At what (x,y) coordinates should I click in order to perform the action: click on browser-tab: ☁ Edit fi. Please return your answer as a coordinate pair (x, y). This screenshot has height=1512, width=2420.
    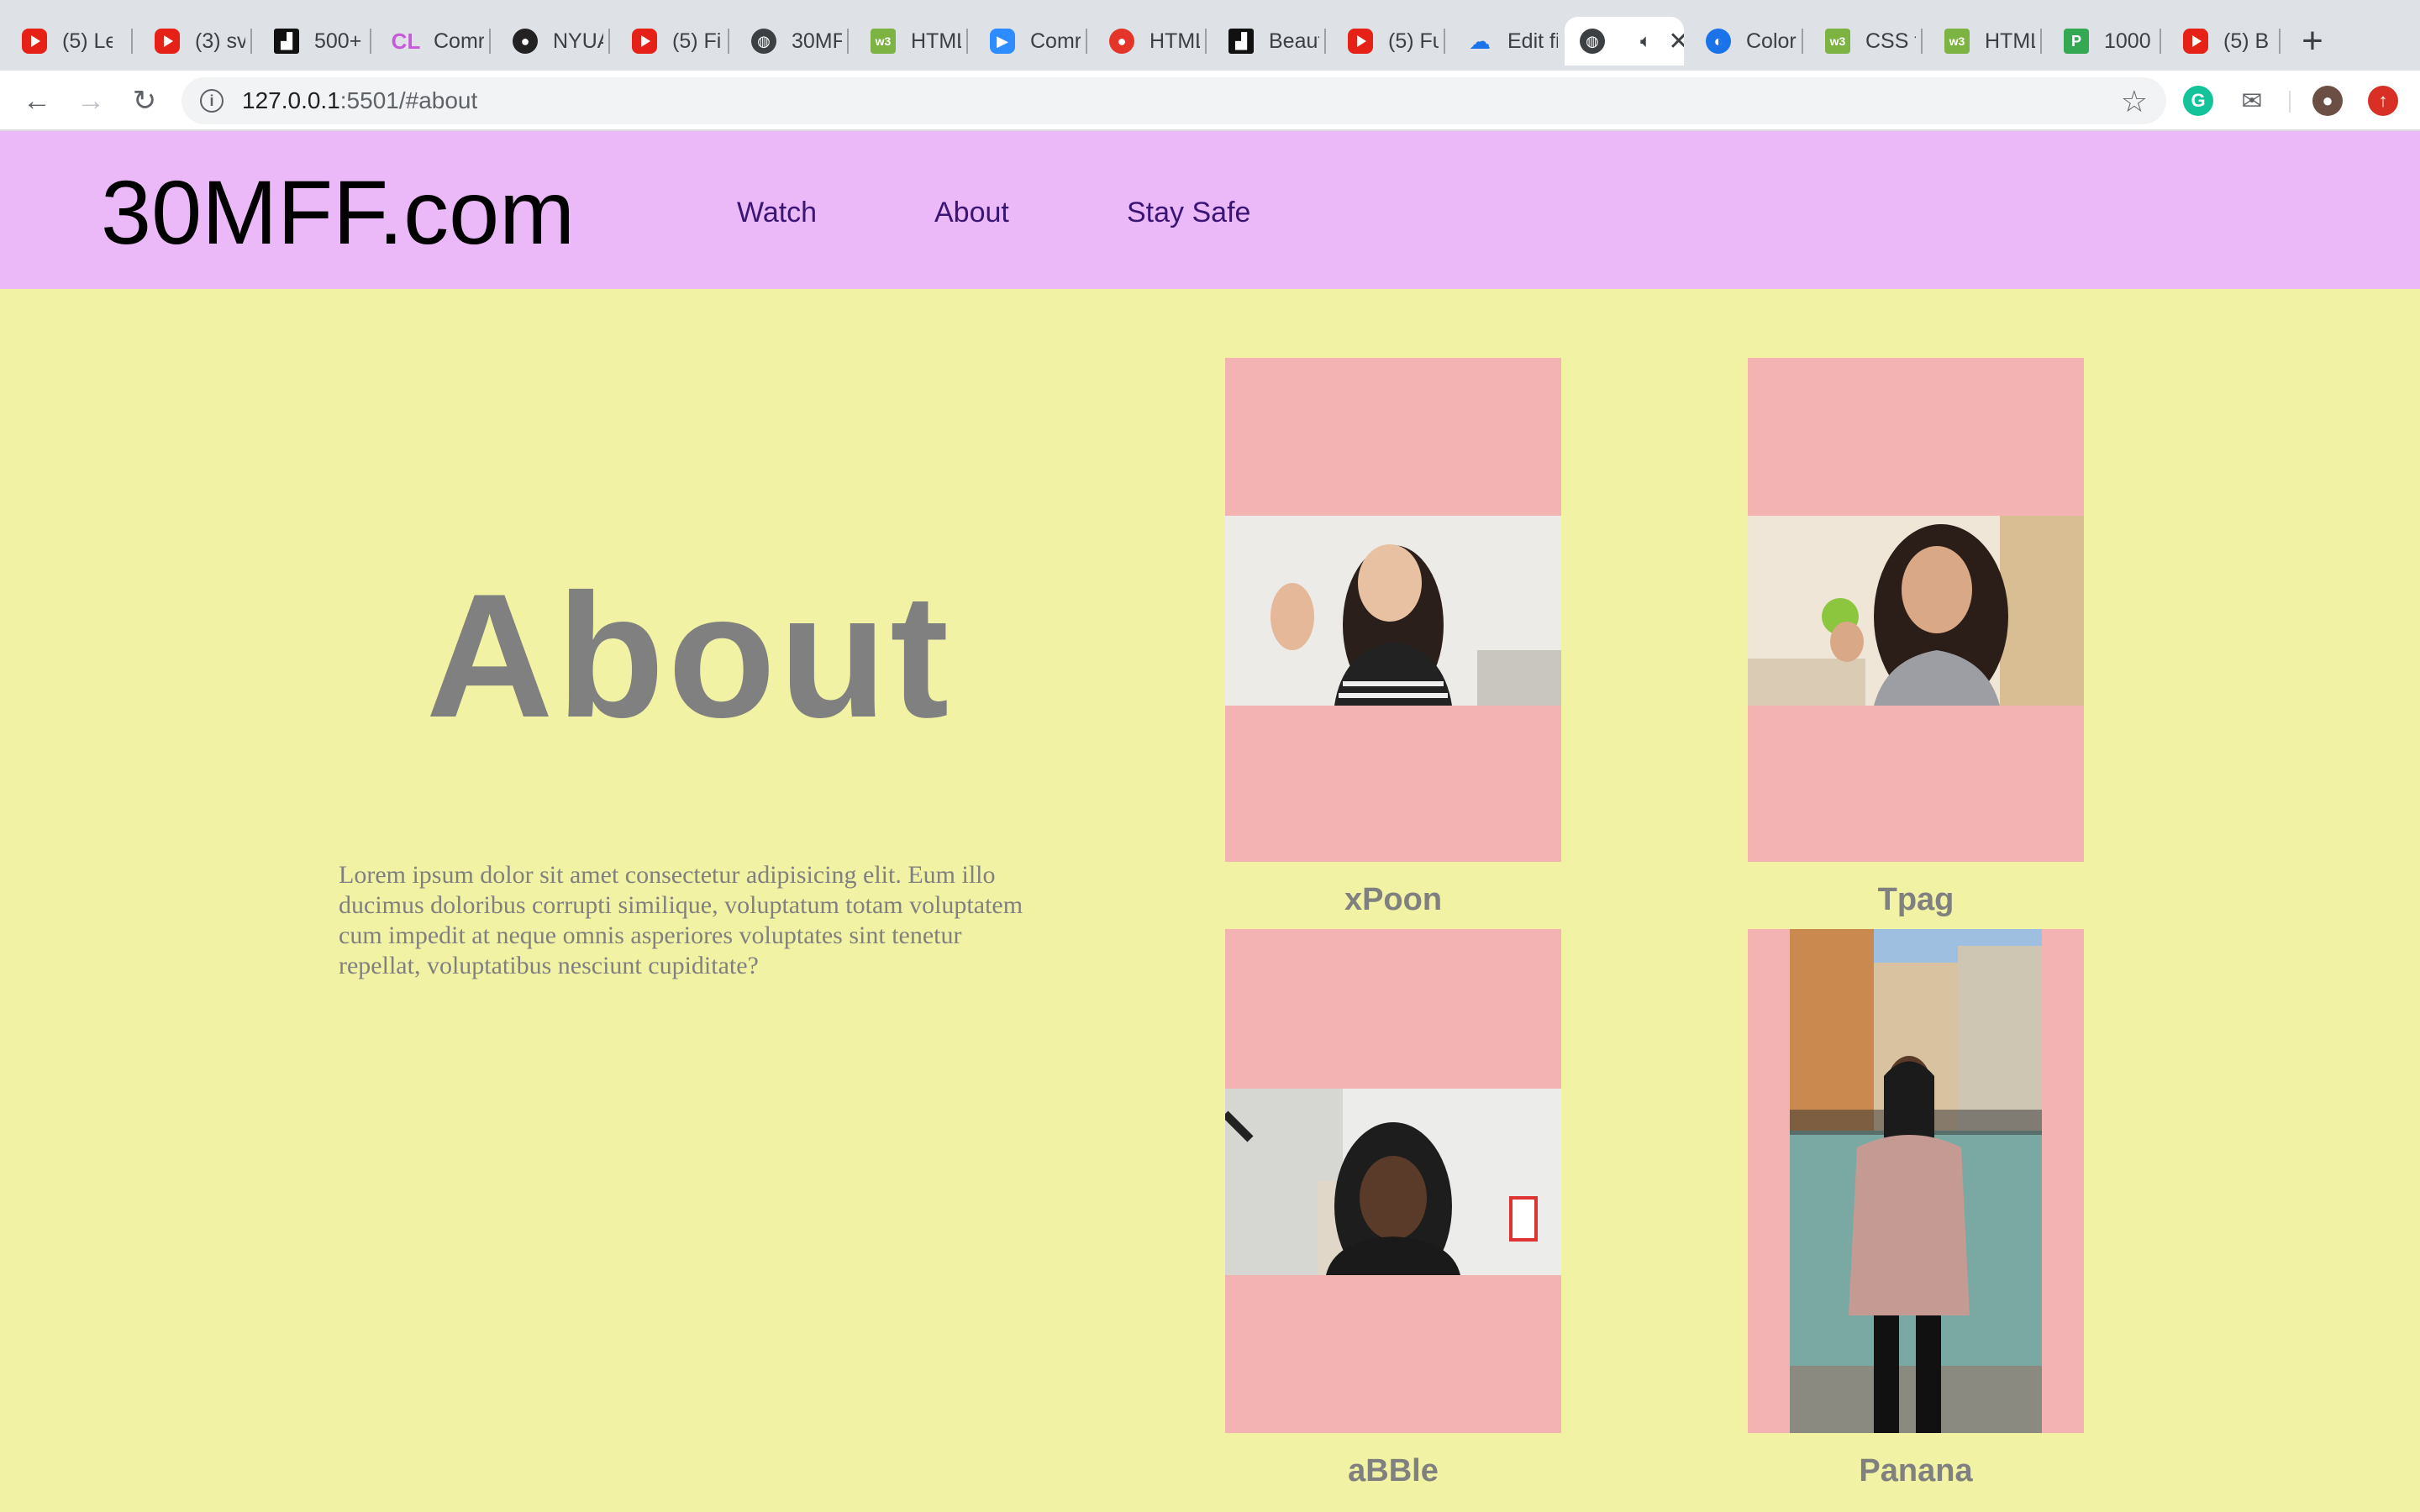
    Looking at the image, I should click on (1505, 41).